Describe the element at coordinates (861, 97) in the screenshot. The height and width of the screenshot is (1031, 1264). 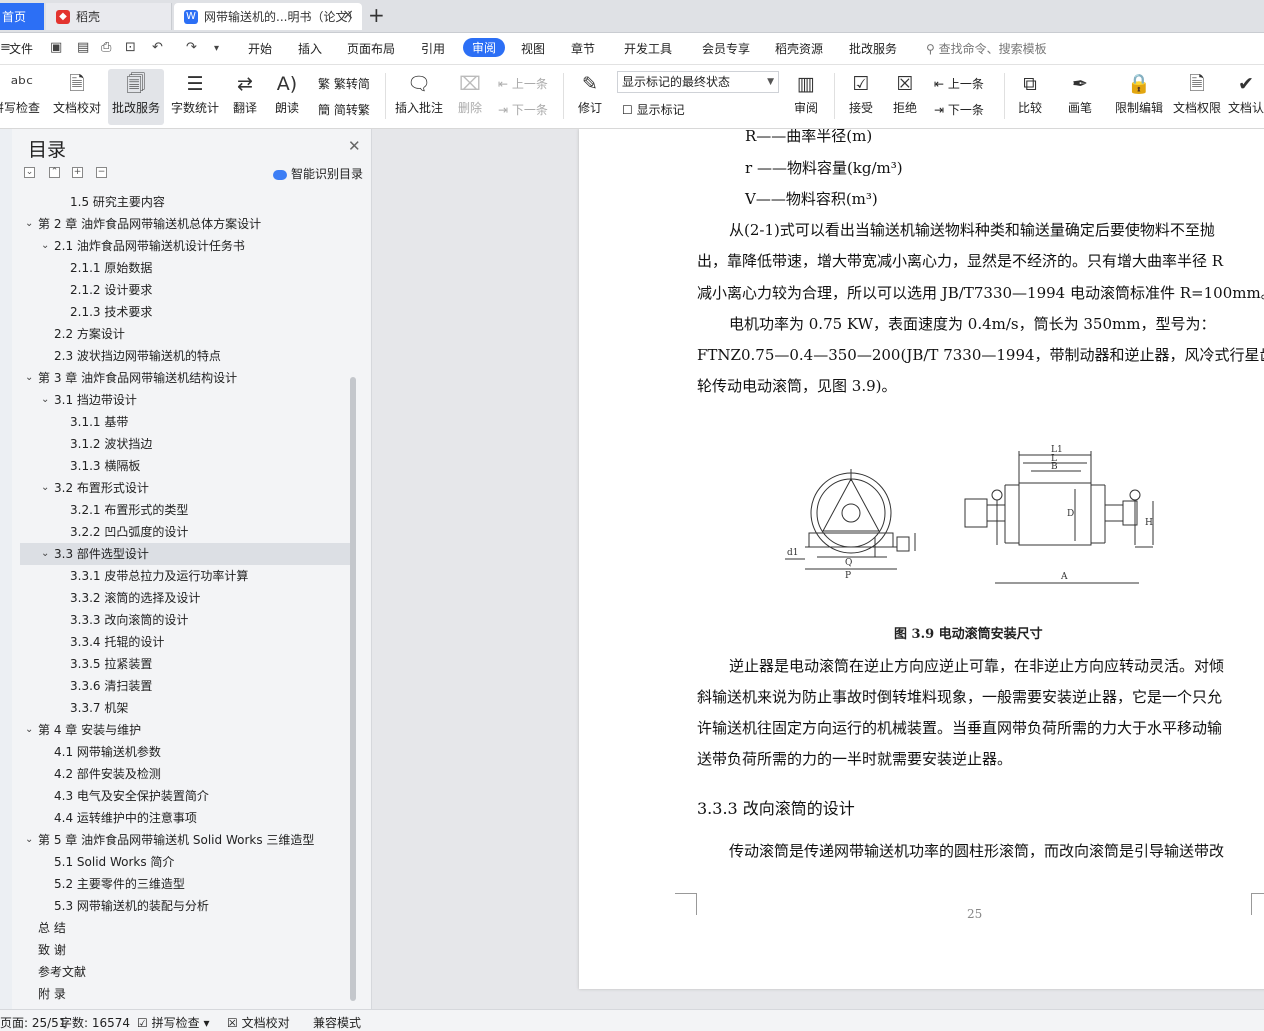
I see `accept-button: ☑ 接受` at that location.